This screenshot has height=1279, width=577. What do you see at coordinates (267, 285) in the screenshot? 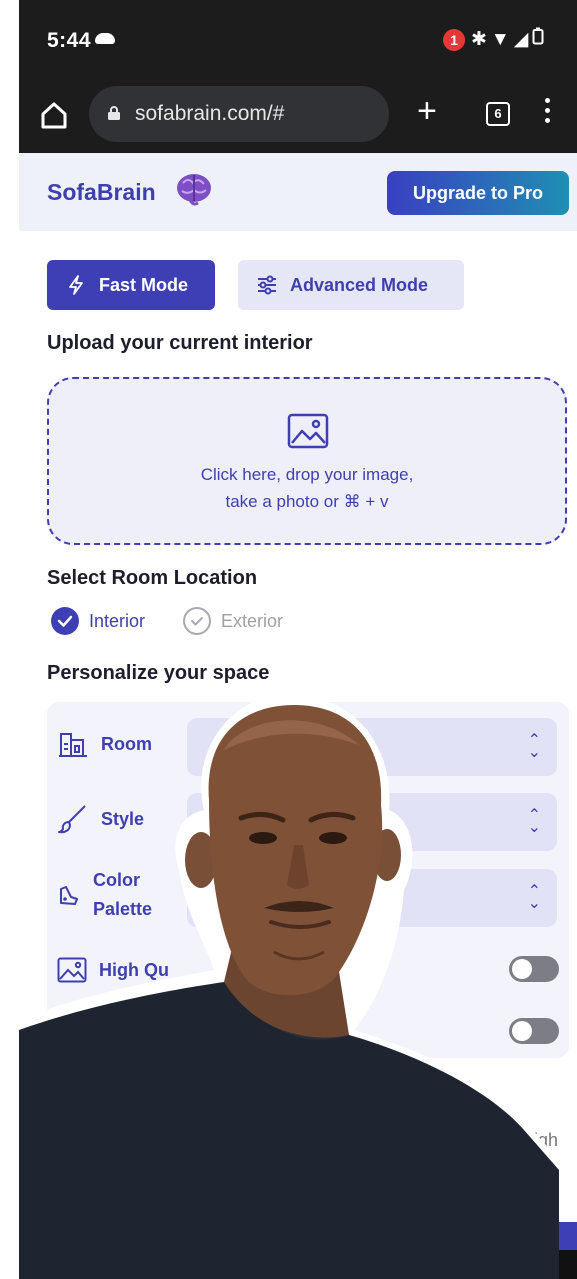
I see `sliders-icon` at bounding box center [267, 285].